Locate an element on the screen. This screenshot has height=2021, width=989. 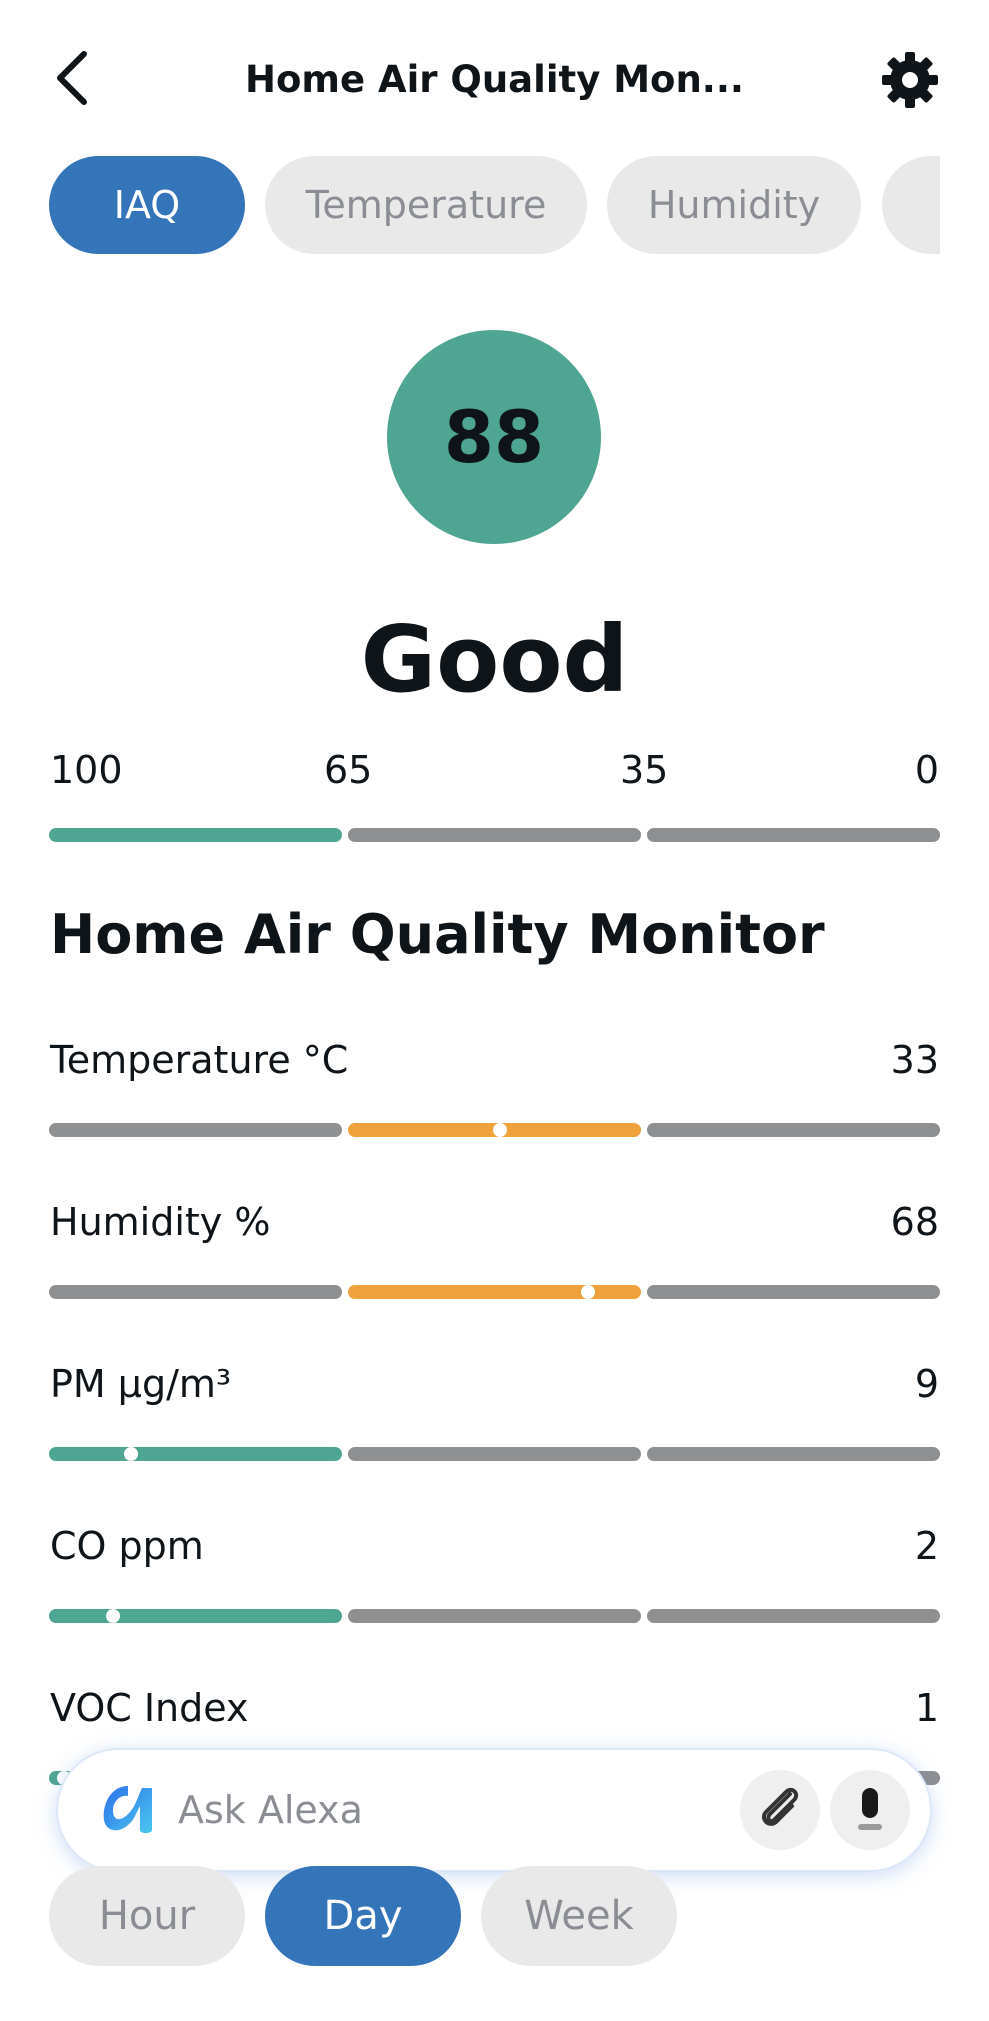
scale-label-35: 35 is located at coordinates (644, 770).